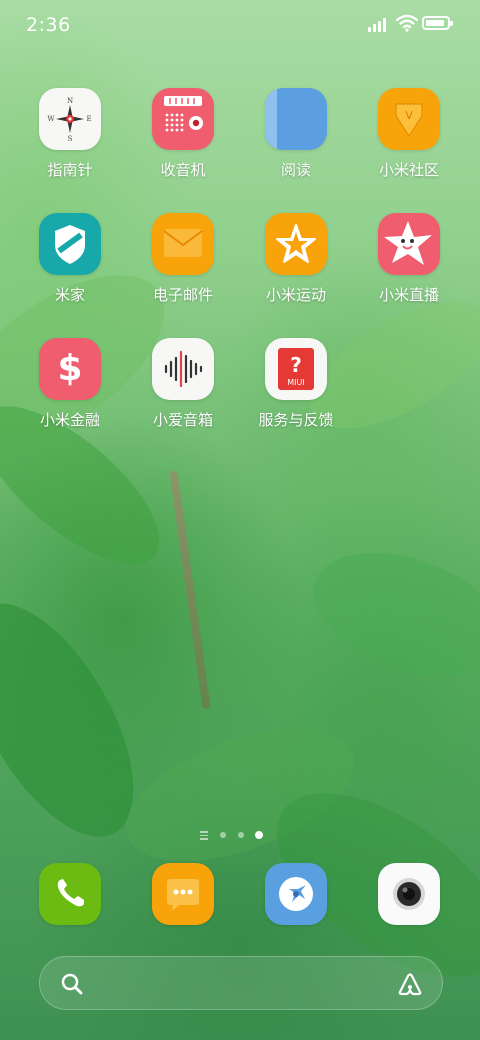 This screenshot has height=1040, width=480. Describe the element at coordinates (183, 244) in the screenshot. I see `email-icon` at that location.